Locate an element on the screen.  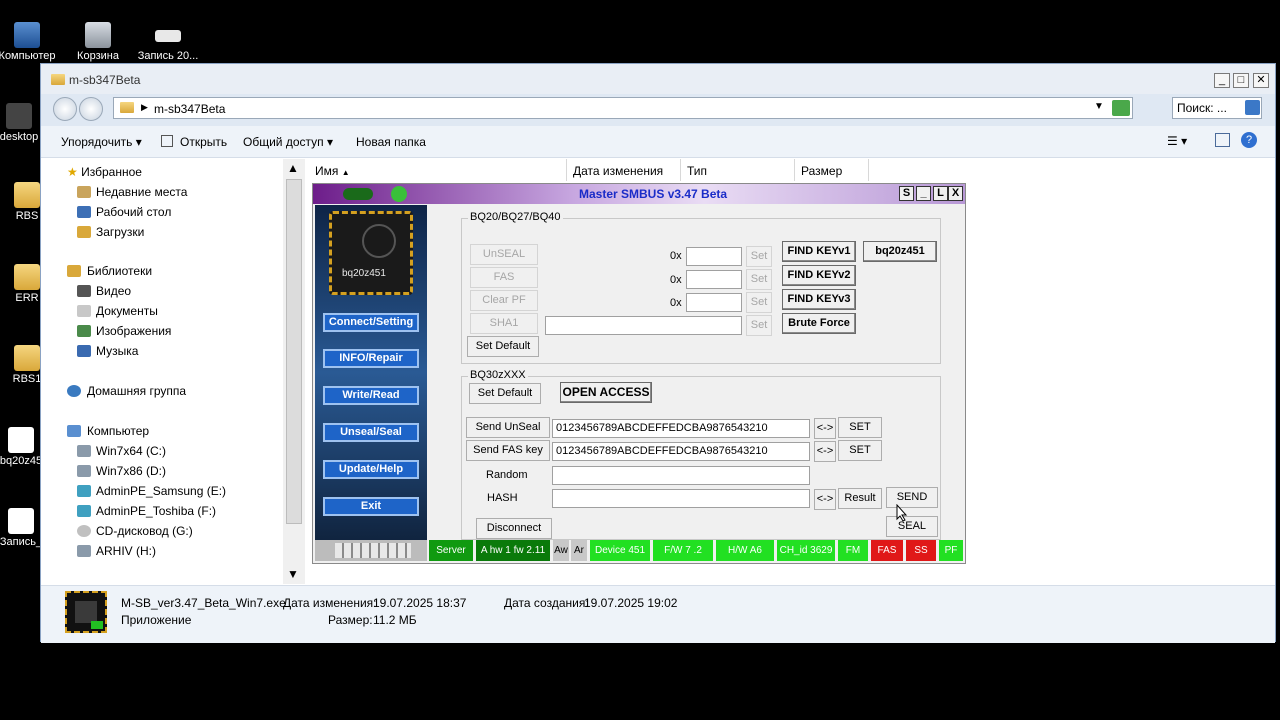
sha1-button: SHA1 is located at coordinates (504, 323).